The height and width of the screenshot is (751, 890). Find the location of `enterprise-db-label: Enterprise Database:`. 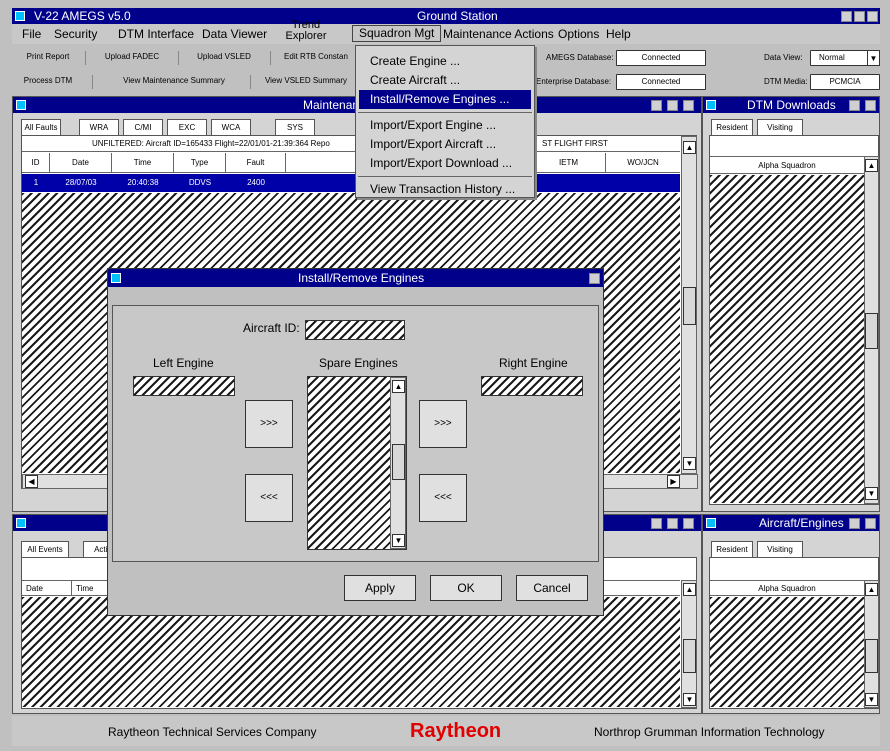

enterprise-db-label: Enterprise Database: is located at coordinates (574, 81).